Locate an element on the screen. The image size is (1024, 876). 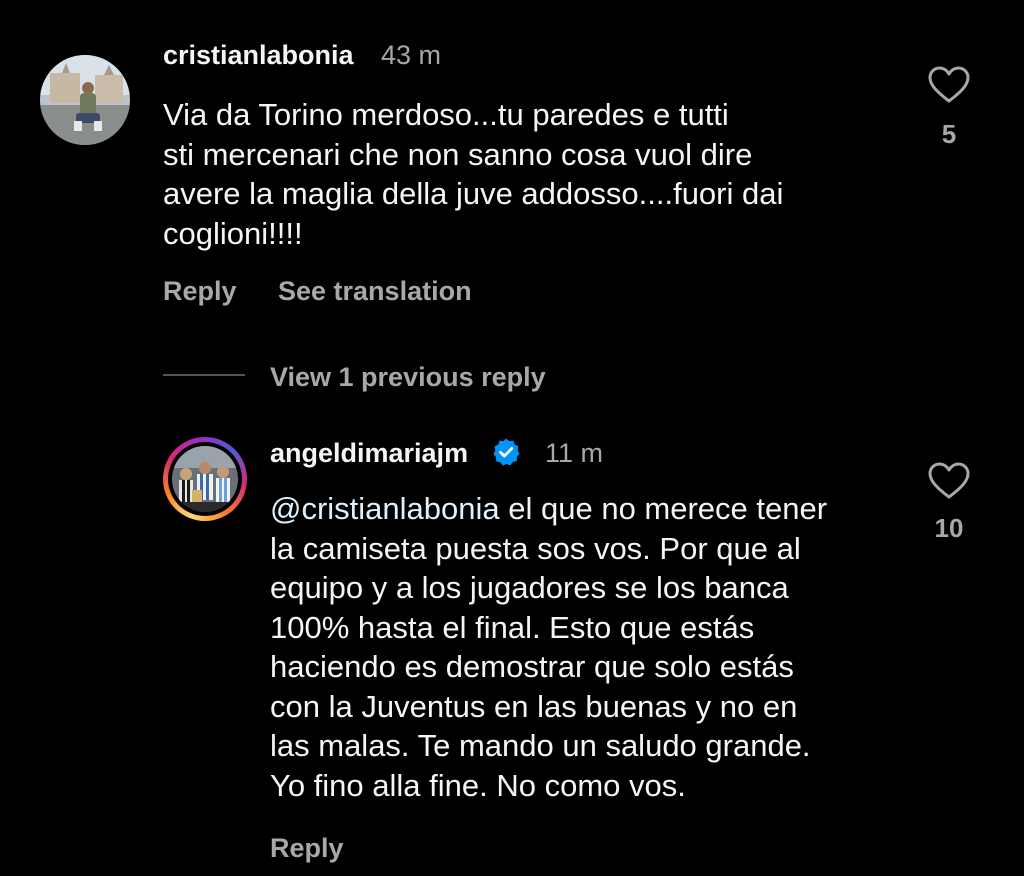
profile-photo-icon is located at coordinates (85, 100).